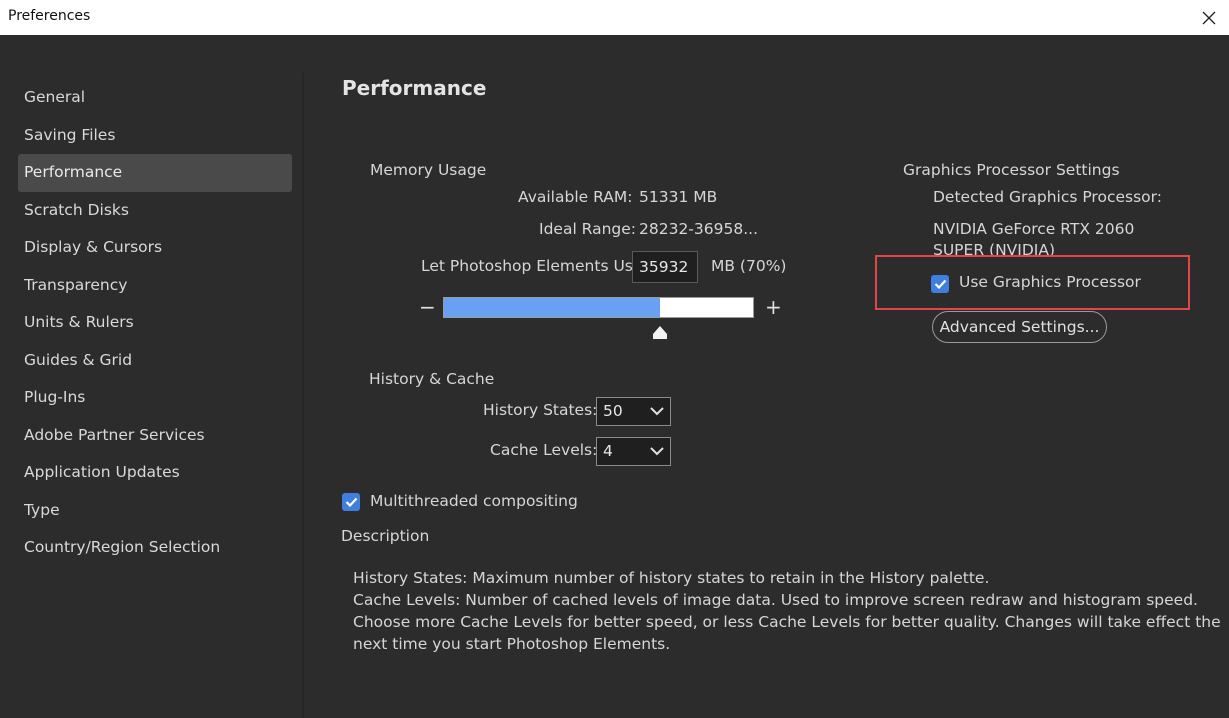  What do you see at coordinates (155, 398) in the screenshot?
I see `sidebar-item-plug-ins: Plug-Ins` at bounding box center [155, 398].